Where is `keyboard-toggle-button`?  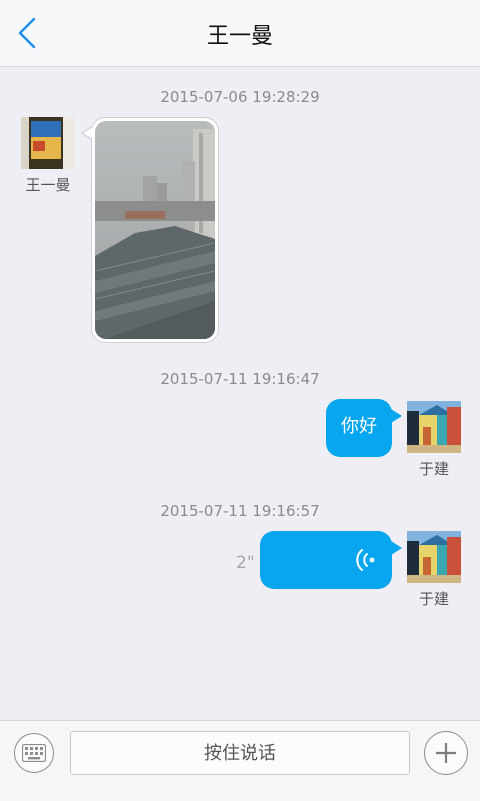 keyboard-toggle-button is located at coordinates (34, 753).